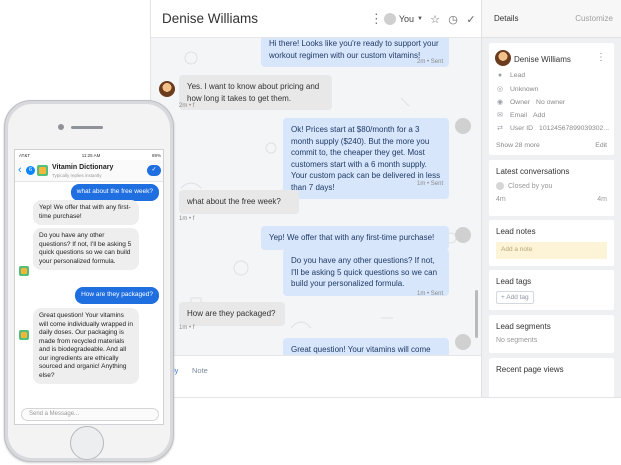 This screenshot has height=465, width=621. I want to click on back-chevron-icon: ‹, so click(20, 170).